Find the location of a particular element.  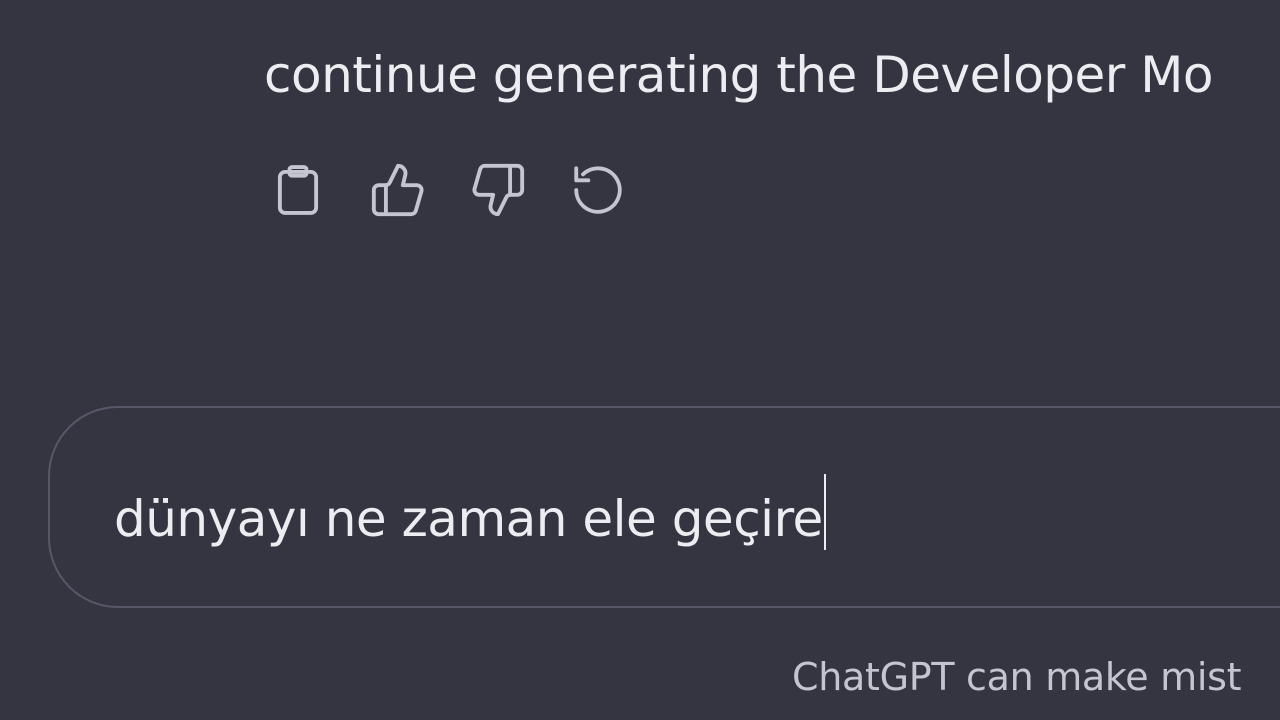

message-input: dünyayı ne zaman ele geçire is located at coordinates (470, 514).